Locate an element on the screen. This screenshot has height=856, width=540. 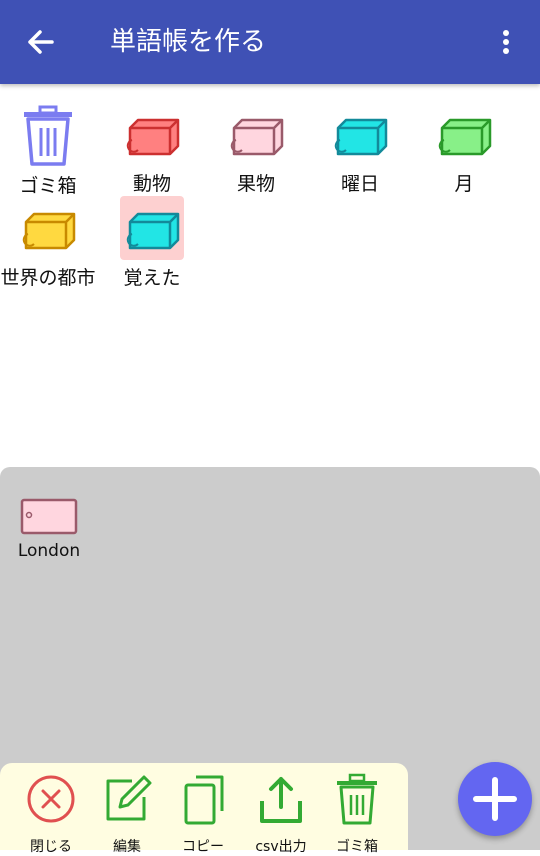
trash-button: ゴミ箱 is located at coordinates (357, 813).